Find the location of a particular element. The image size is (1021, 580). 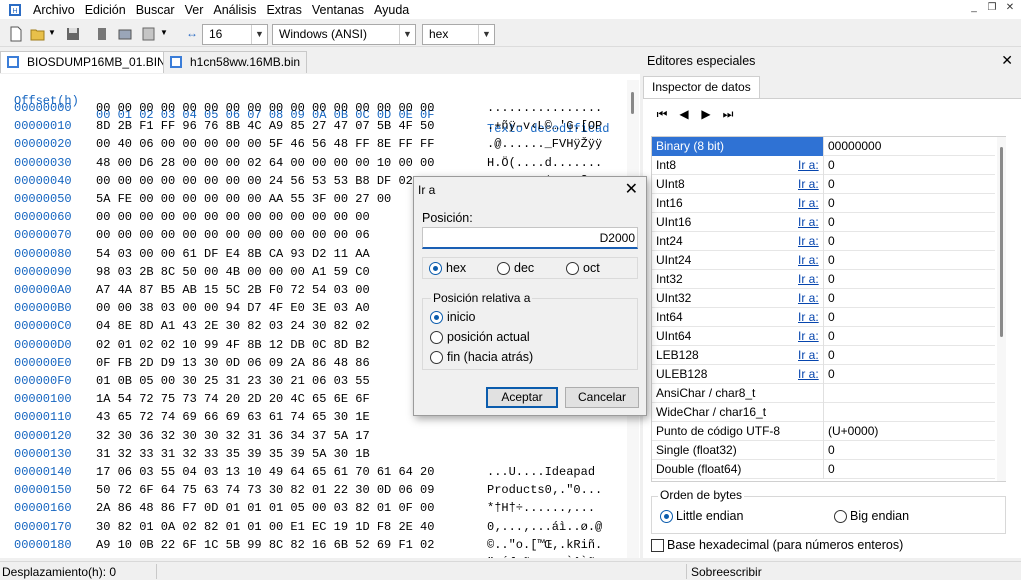

inspector-row: Int24 Ir a: 0 is located at coordinates (823, 241).